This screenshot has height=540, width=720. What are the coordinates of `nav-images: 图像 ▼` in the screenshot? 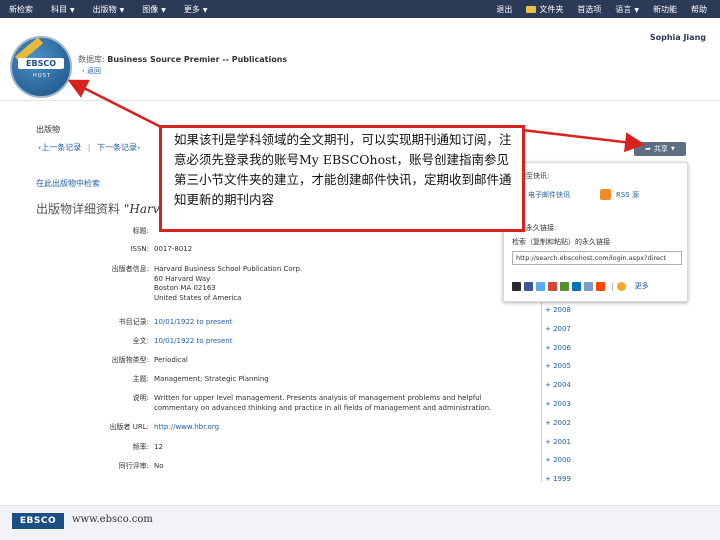 It's located at (154, 9).